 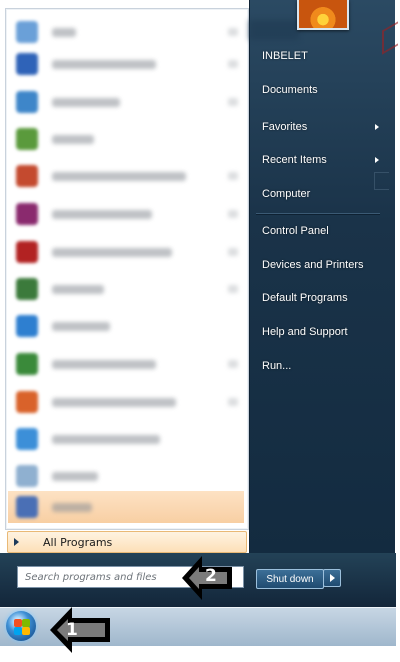 I want to click on triangle-right-icon, so click(x=16, y=542).